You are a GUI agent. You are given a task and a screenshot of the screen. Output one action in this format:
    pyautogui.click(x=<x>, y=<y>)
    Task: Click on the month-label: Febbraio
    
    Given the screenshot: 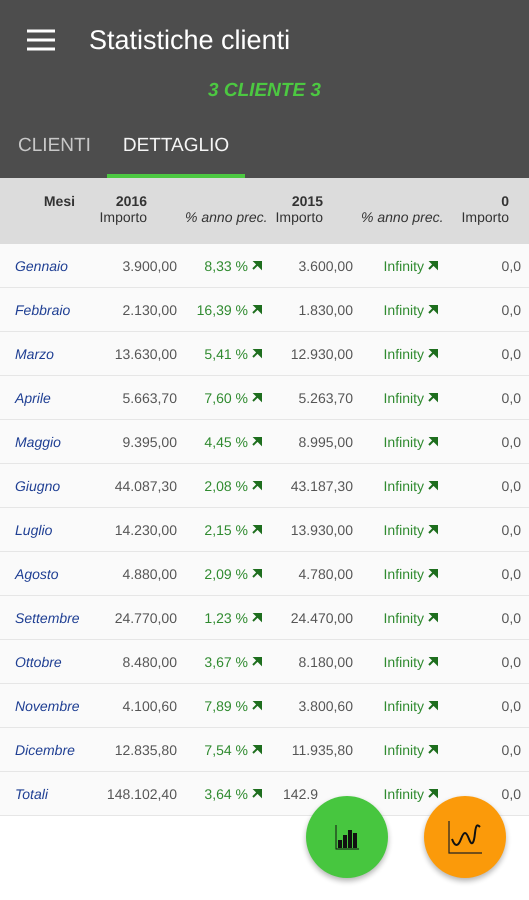 What is the action you would take?
    pyautogui.click(x=43, y=310)
    